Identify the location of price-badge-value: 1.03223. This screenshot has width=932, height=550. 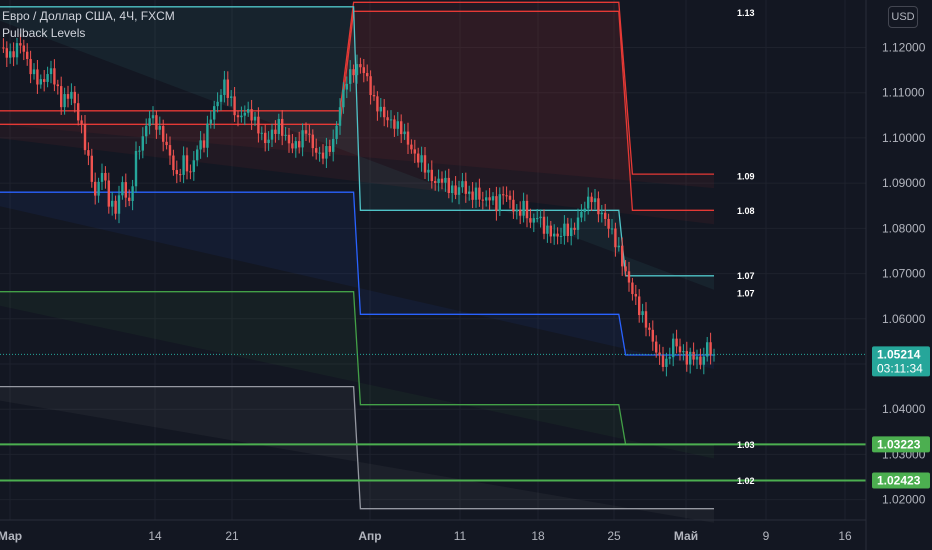
(899, 444).